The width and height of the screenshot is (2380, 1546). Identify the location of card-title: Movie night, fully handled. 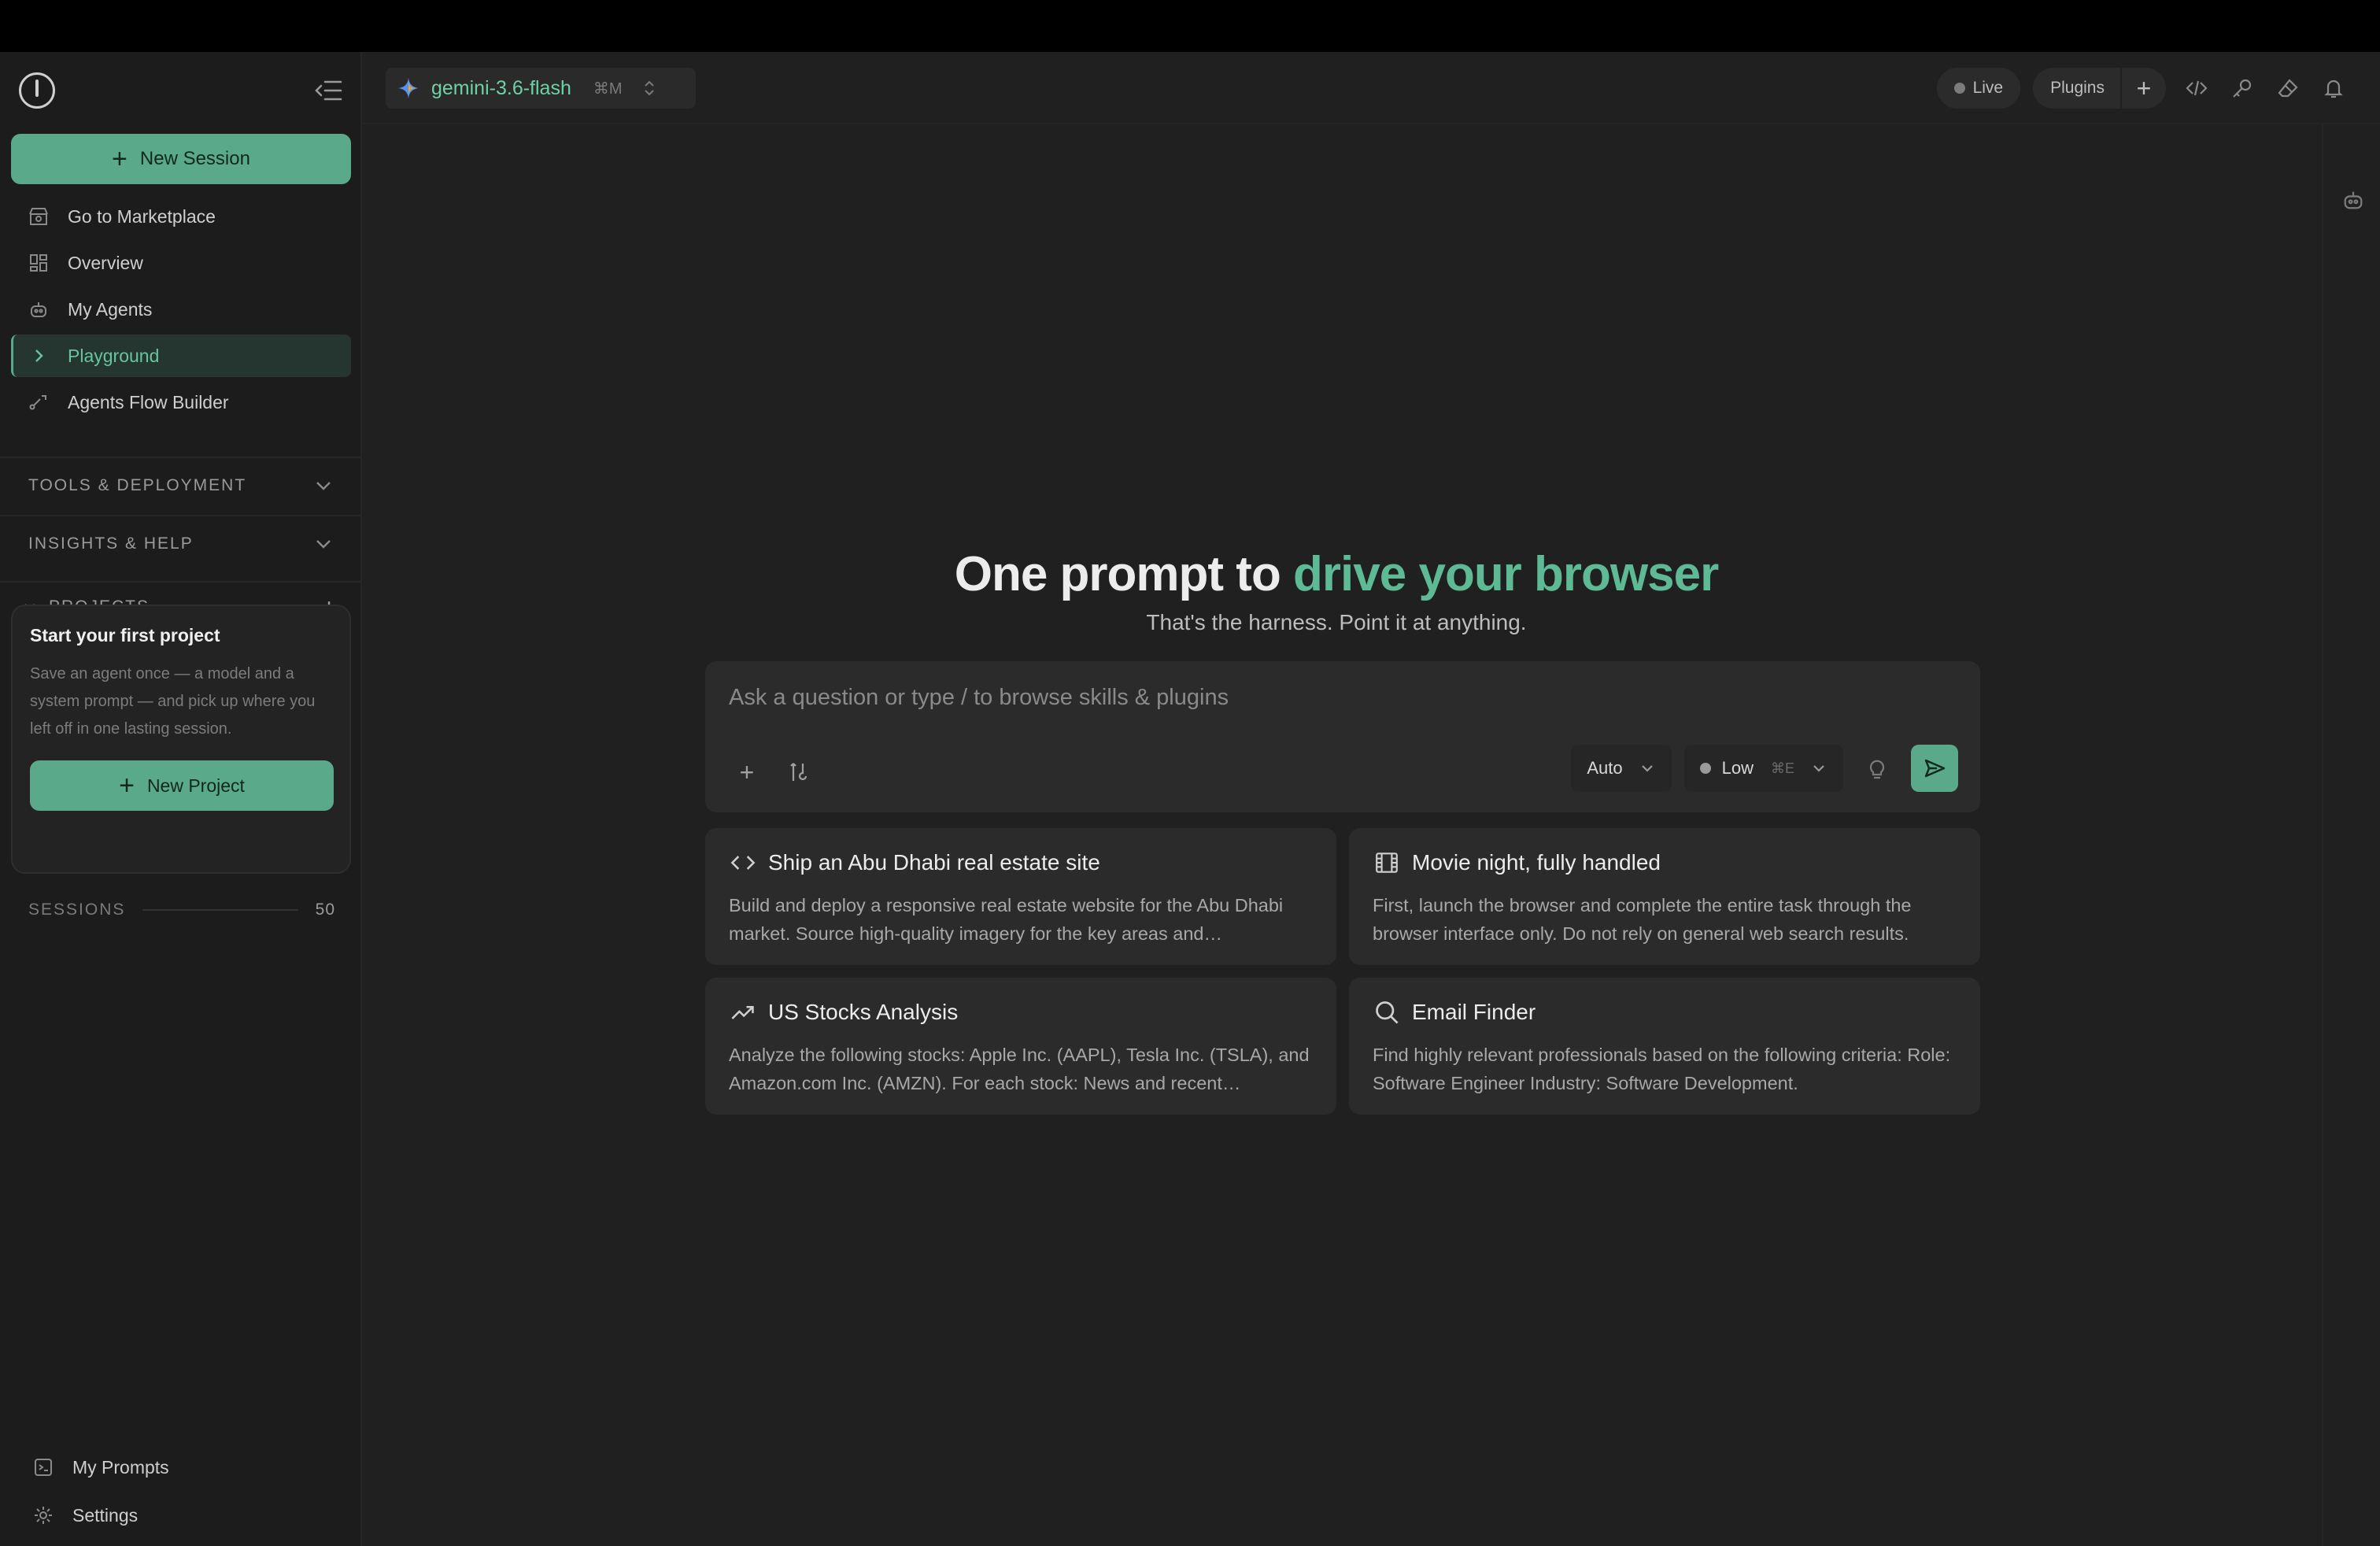
(1536, 862).